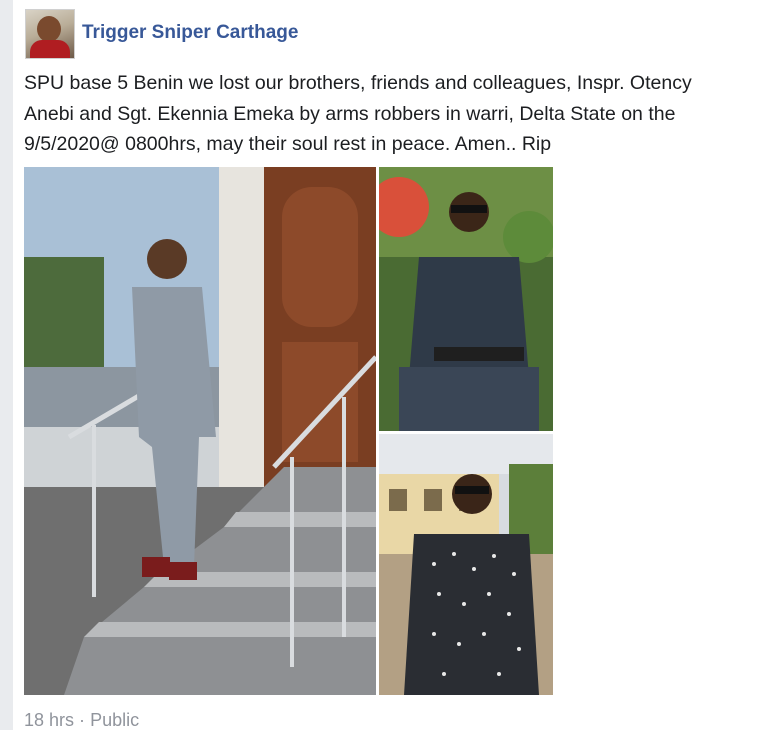  I want to click on photo-man-patterned-shirt, so click(466, 564).